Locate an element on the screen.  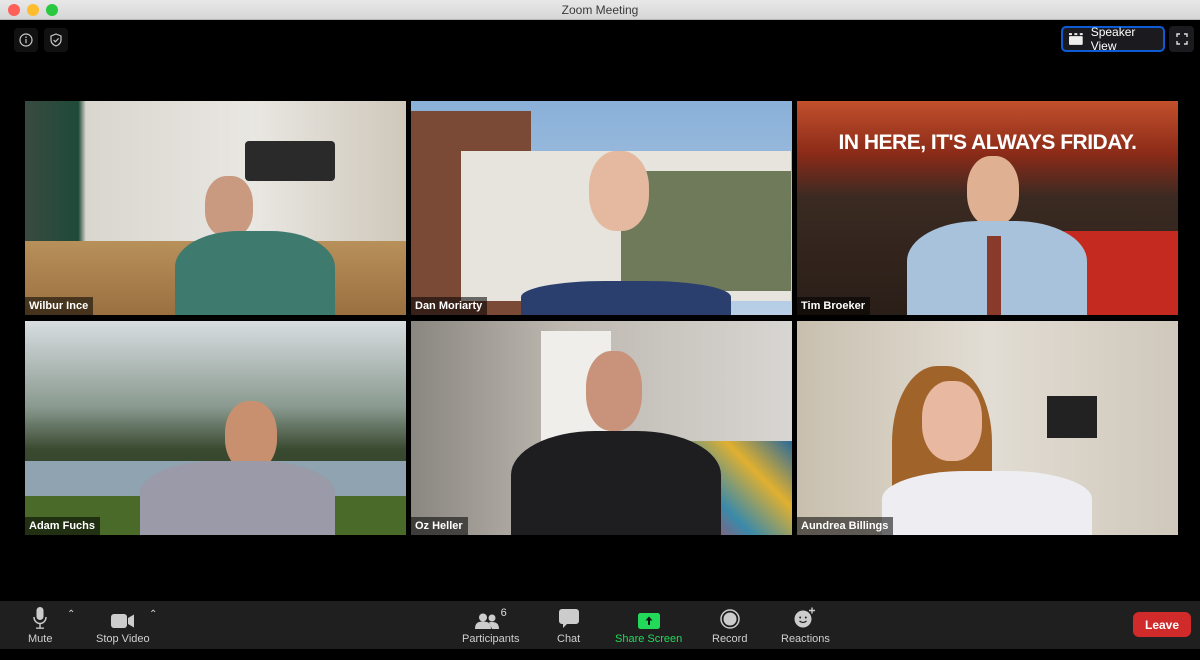
info-icon is located at coordinates (26, 40).